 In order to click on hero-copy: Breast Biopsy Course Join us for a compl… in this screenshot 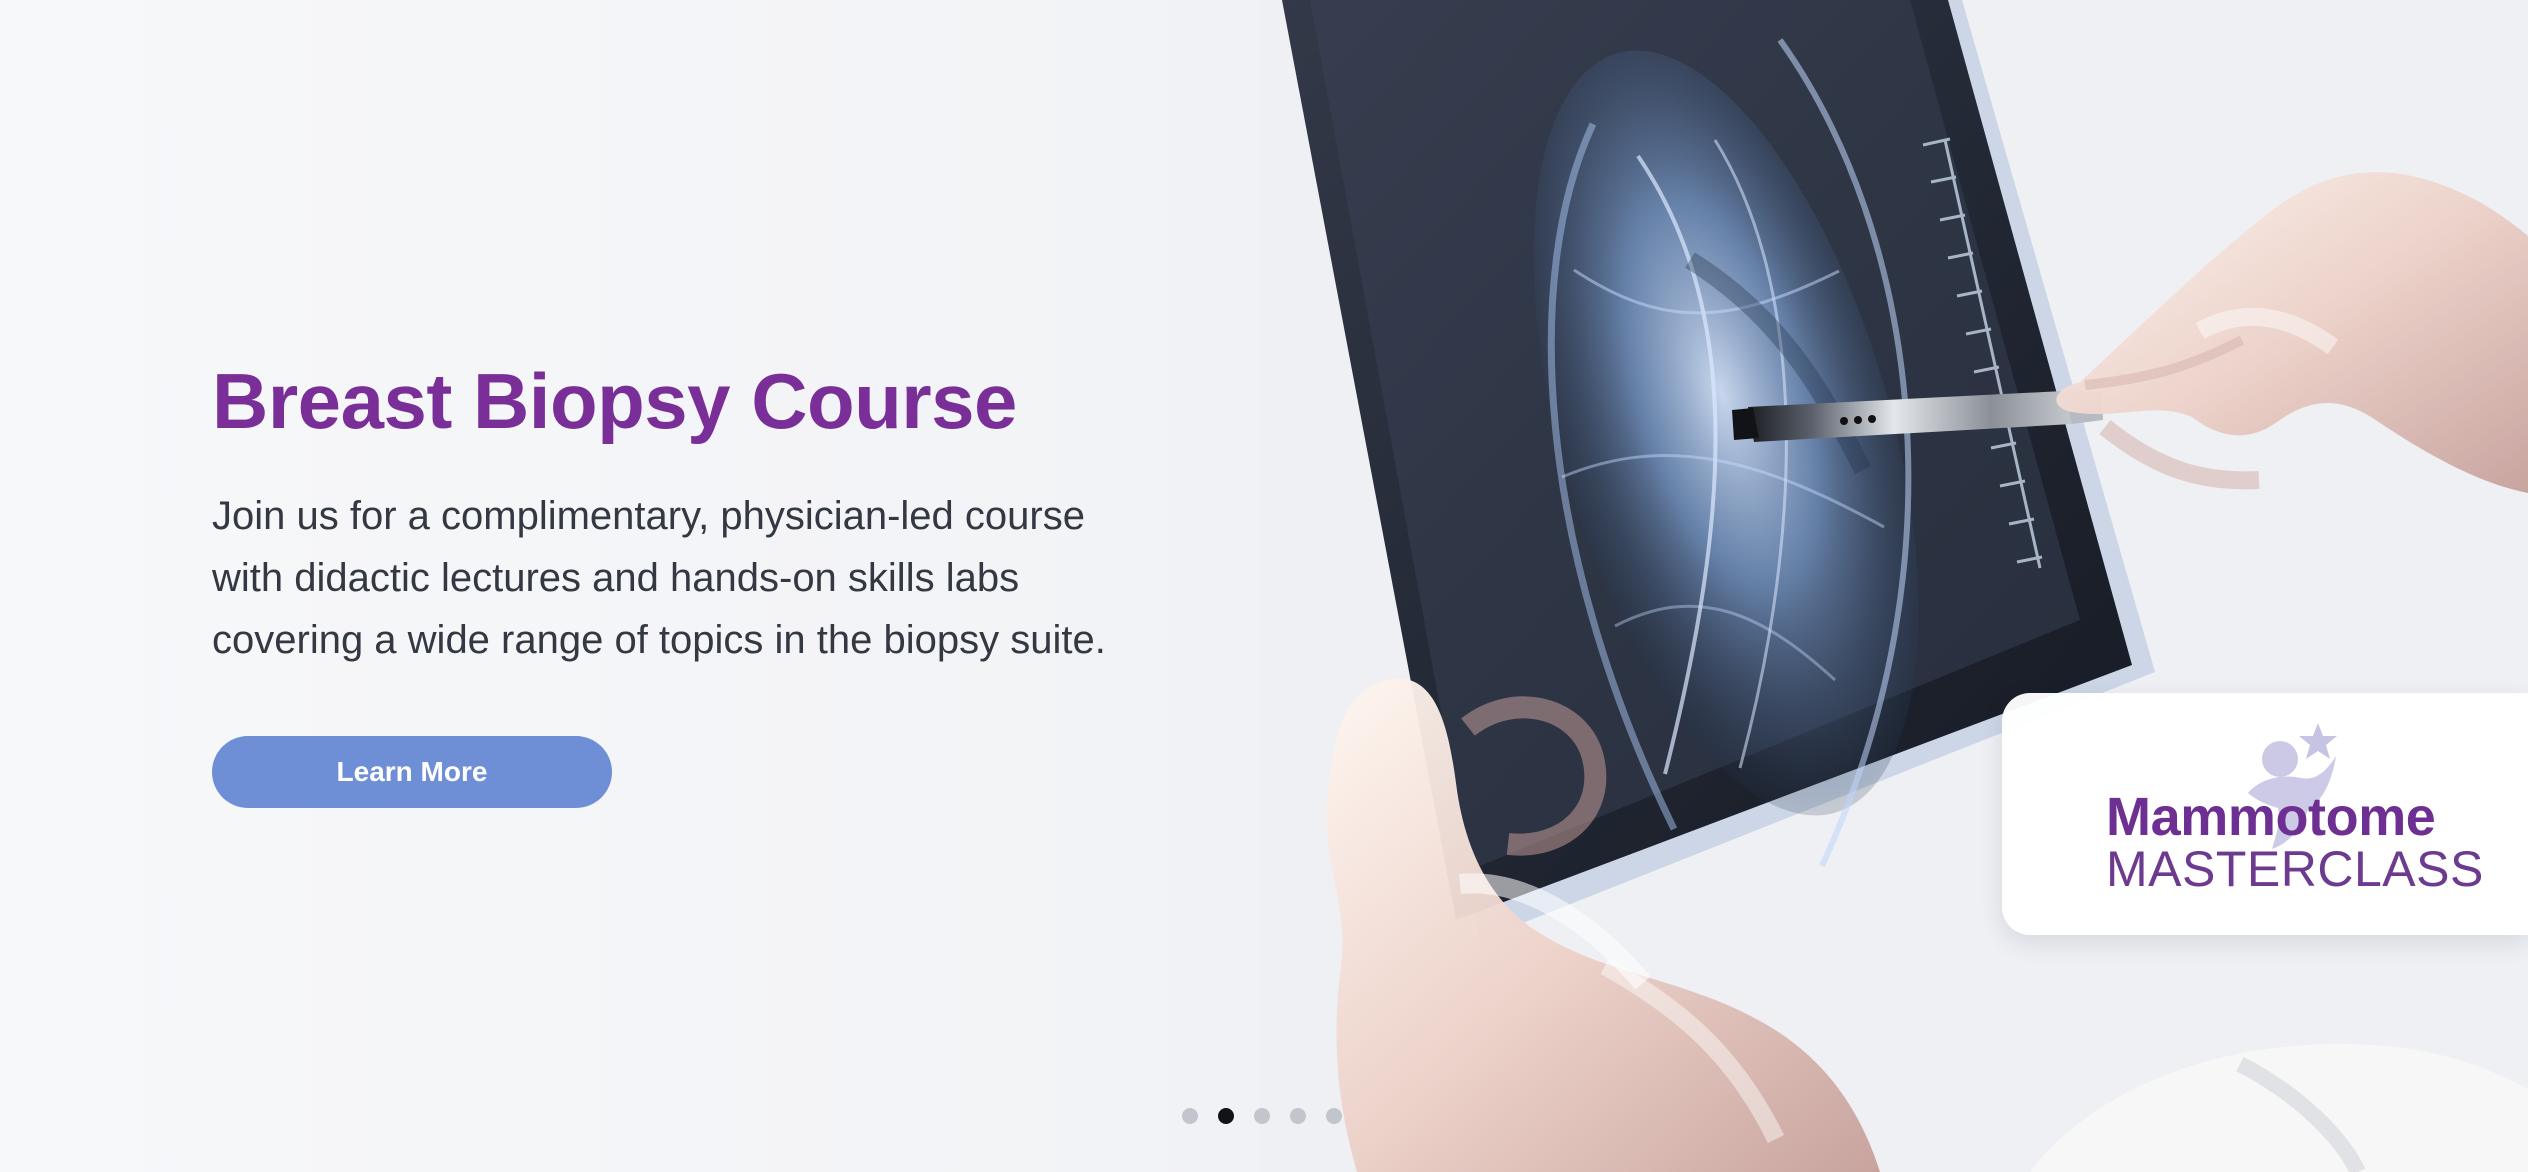, I will do `click(692, 513)`.